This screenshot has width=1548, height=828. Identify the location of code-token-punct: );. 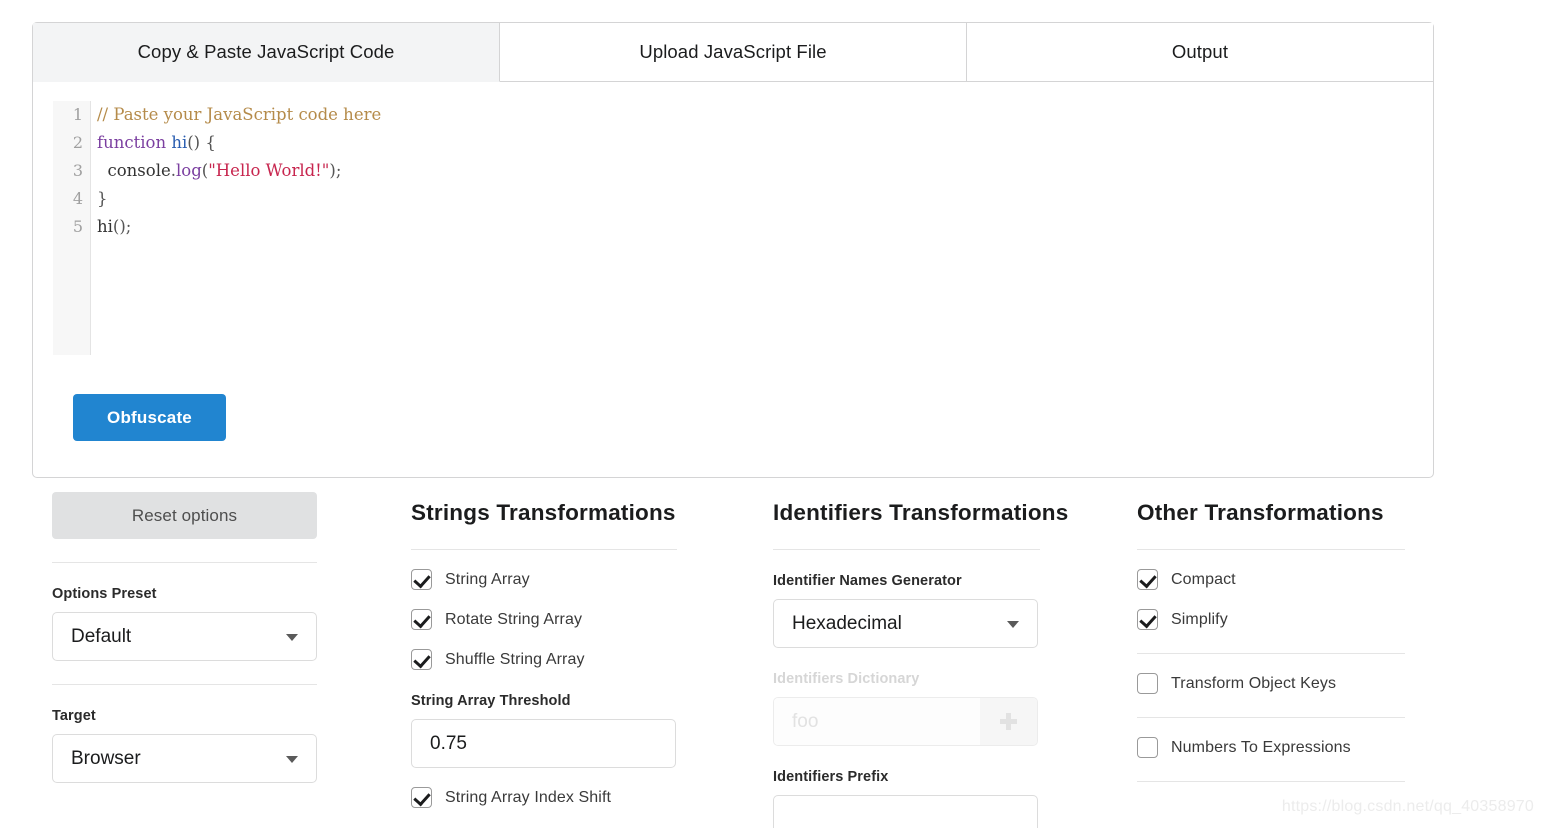
(335, 170).